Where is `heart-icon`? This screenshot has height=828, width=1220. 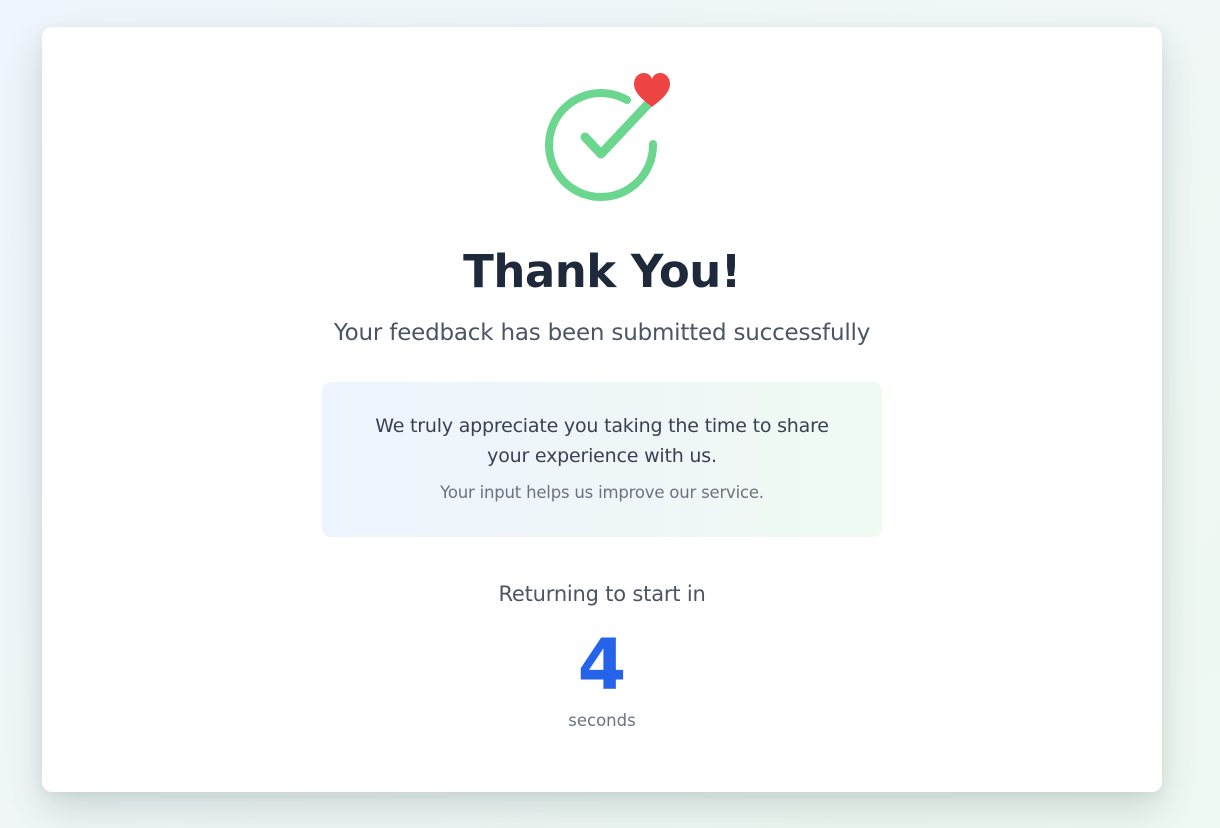
heart-icon is located at coordinates (652, 90).